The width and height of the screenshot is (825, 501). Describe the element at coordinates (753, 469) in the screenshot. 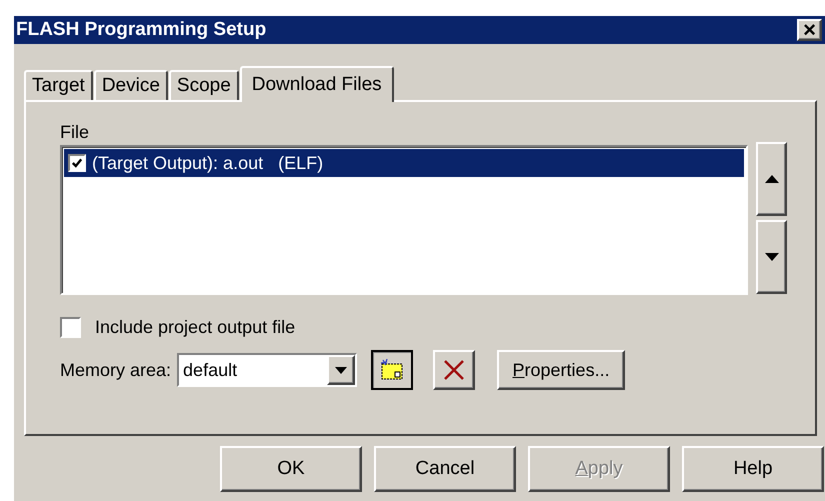

I see `dialog-button: Help` at that location.